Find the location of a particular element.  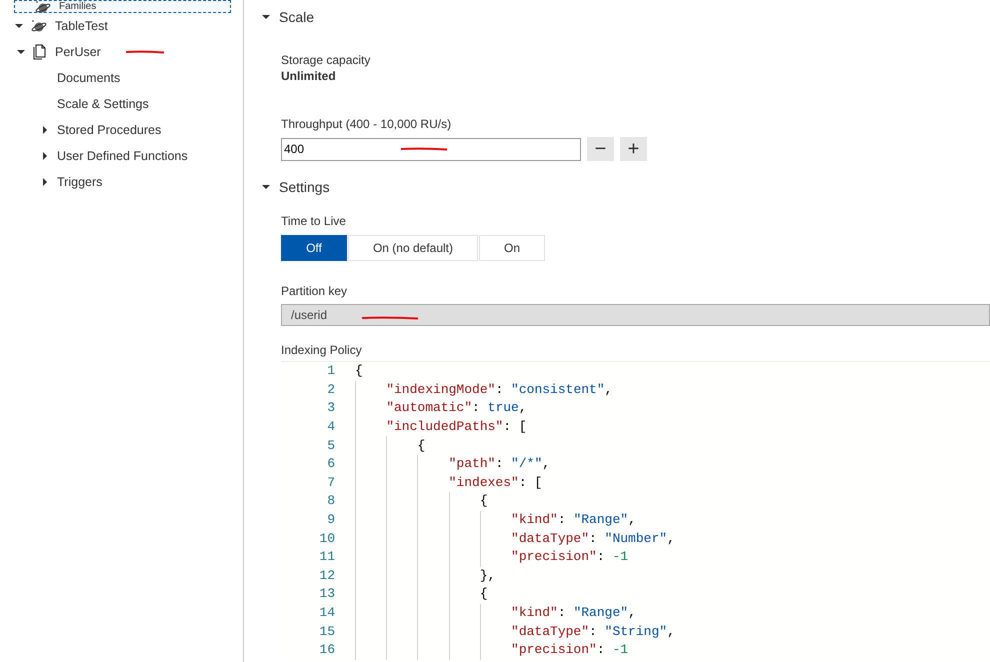

line-number: 7 is located at coordinates (331, 482).